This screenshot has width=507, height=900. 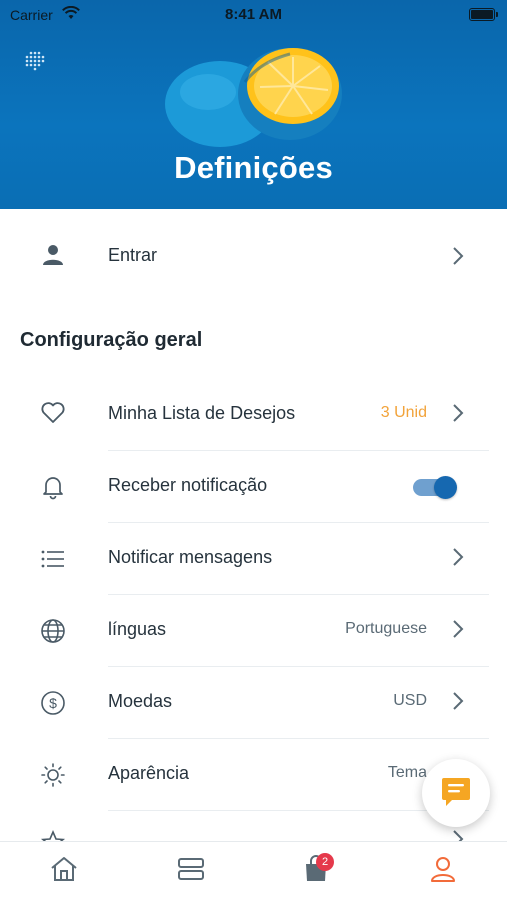 What do you see at coordinates (407, 772) in the screenshot?
I see `appearance-value: Tema` at bounding box center [407, 772].